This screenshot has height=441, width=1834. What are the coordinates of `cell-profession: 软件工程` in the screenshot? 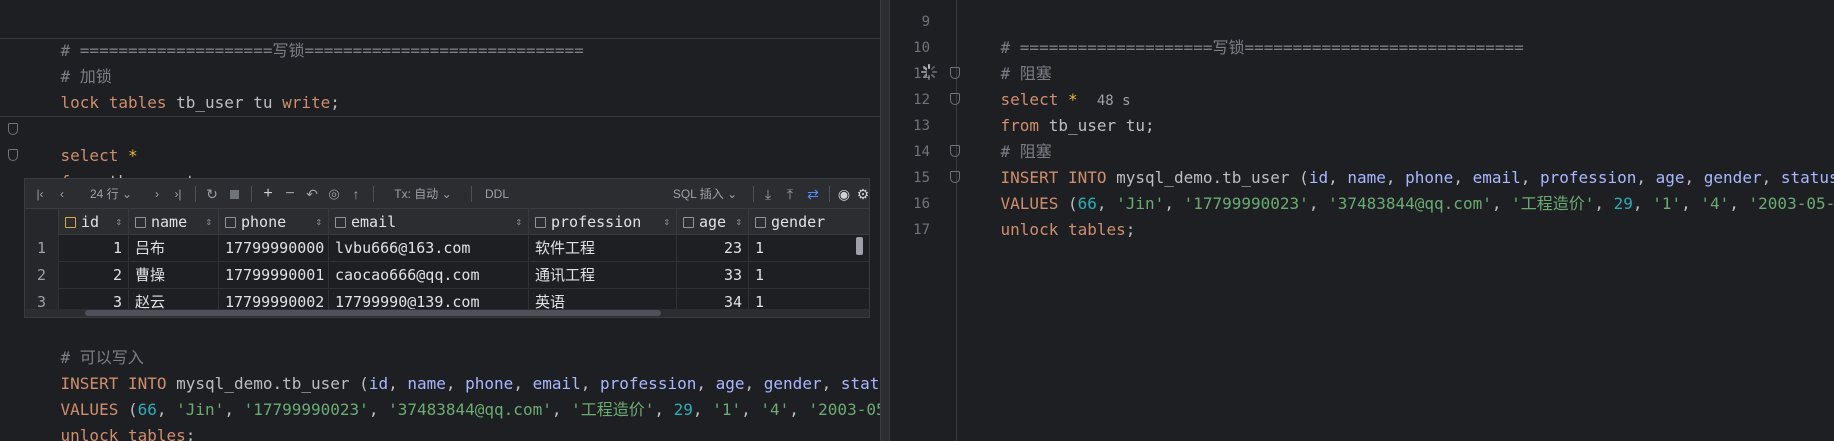 It's located at (603, 248).